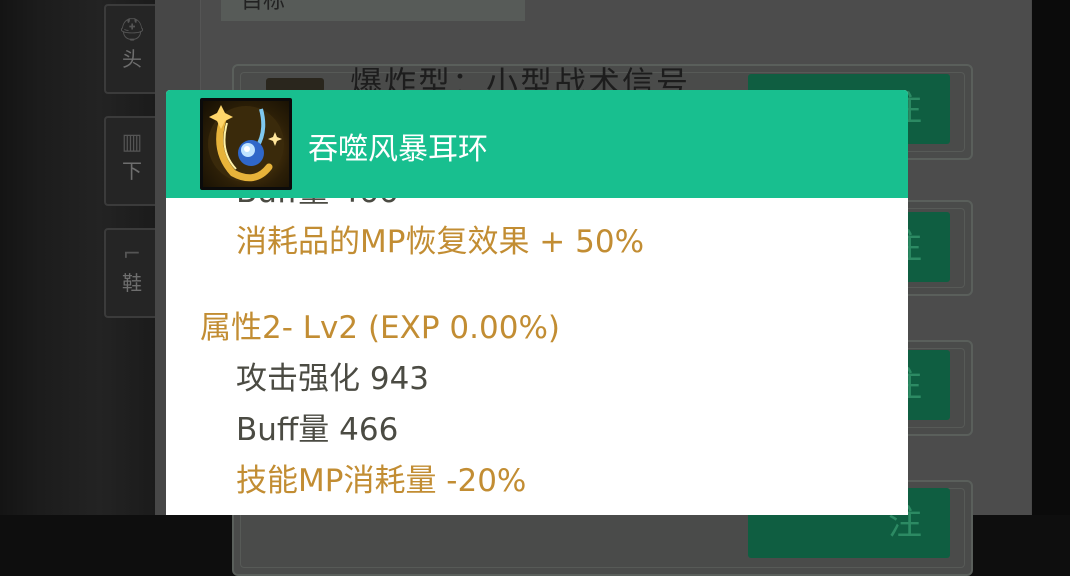 The width and height of the screenshot is (1070, 576). What do you see at coordinates (132, 254) in the screenshot?
I see `boot-icon: ⌐` at bounding box center [132, 254].